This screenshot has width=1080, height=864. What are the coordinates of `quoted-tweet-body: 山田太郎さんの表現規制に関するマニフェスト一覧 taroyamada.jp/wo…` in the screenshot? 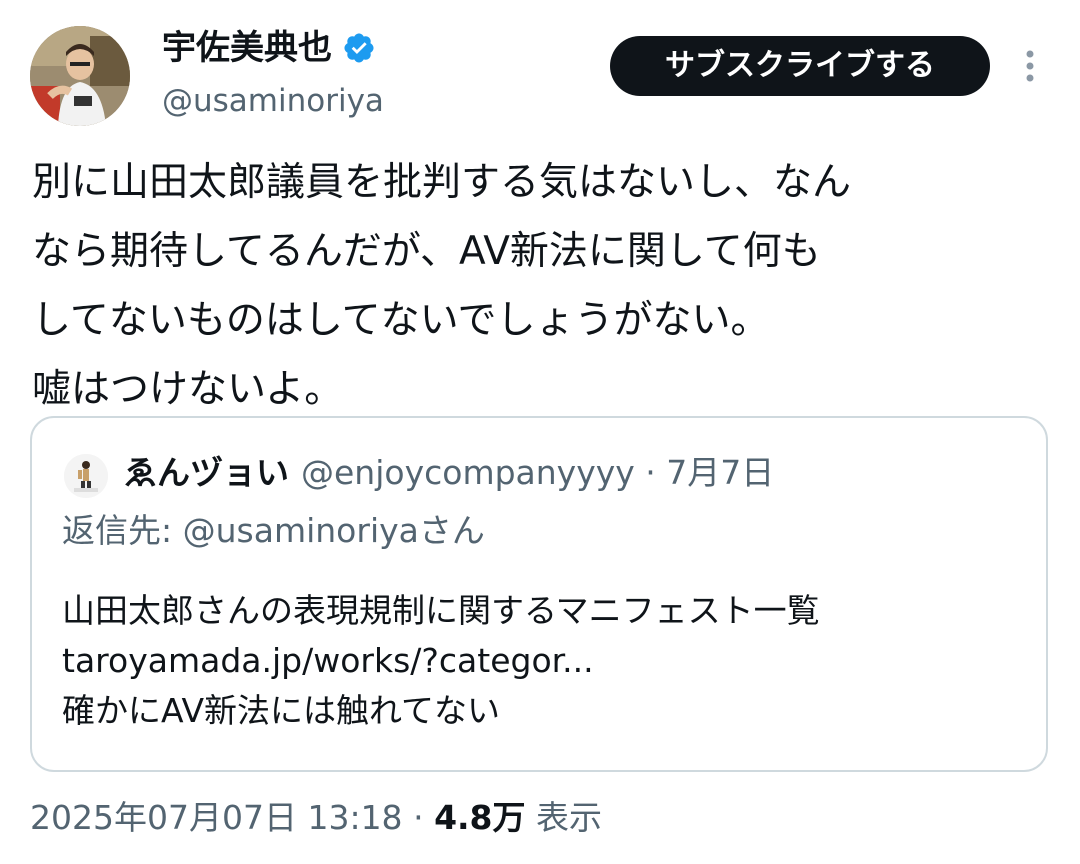 It's located at (441, 661).